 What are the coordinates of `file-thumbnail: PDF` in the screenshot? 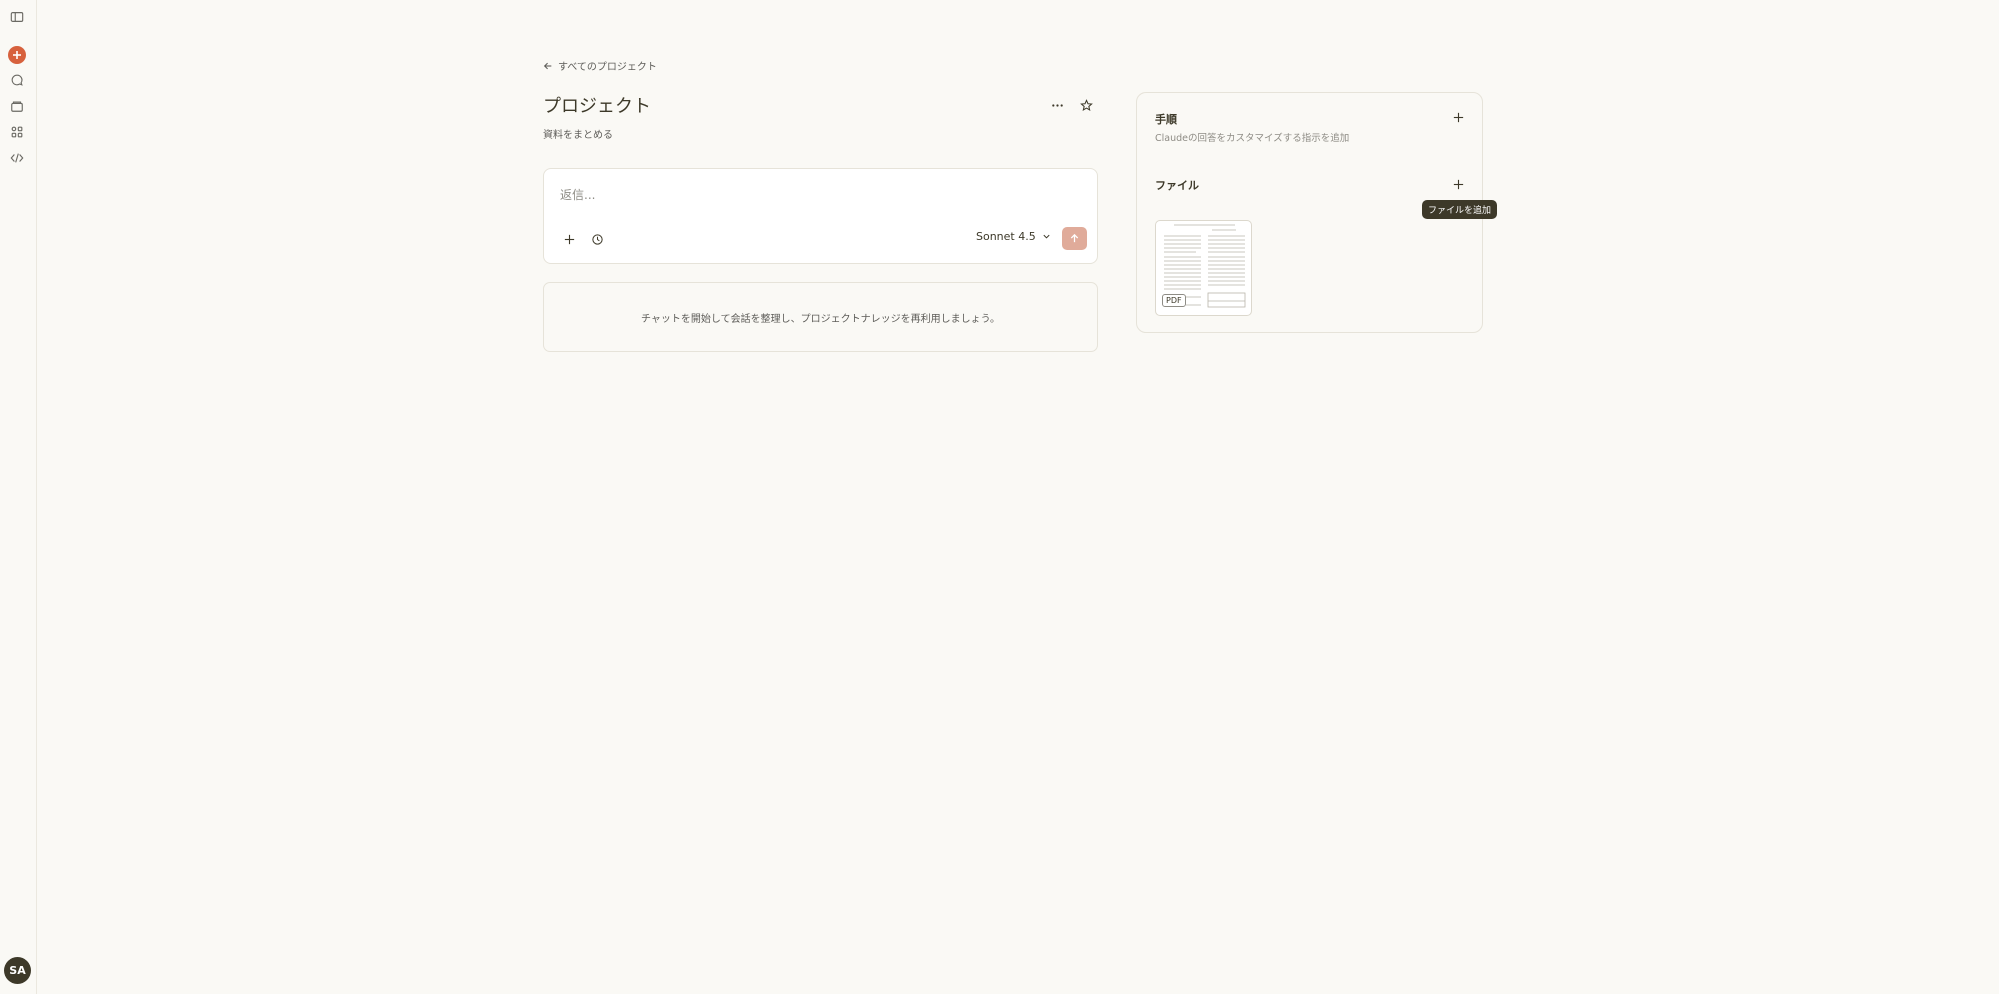 It's located at (1203, 268).